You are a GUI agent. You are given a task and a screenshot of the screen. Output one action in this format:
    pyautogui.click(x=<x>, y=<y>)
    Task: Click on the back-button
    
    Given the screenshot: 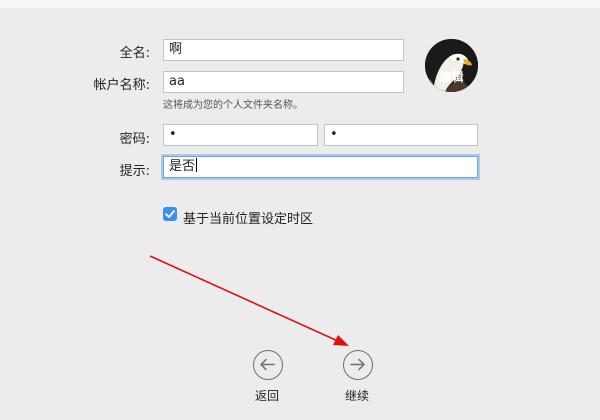 What is the action you would take?
    pyautogui.click(x=268, y=365)
    